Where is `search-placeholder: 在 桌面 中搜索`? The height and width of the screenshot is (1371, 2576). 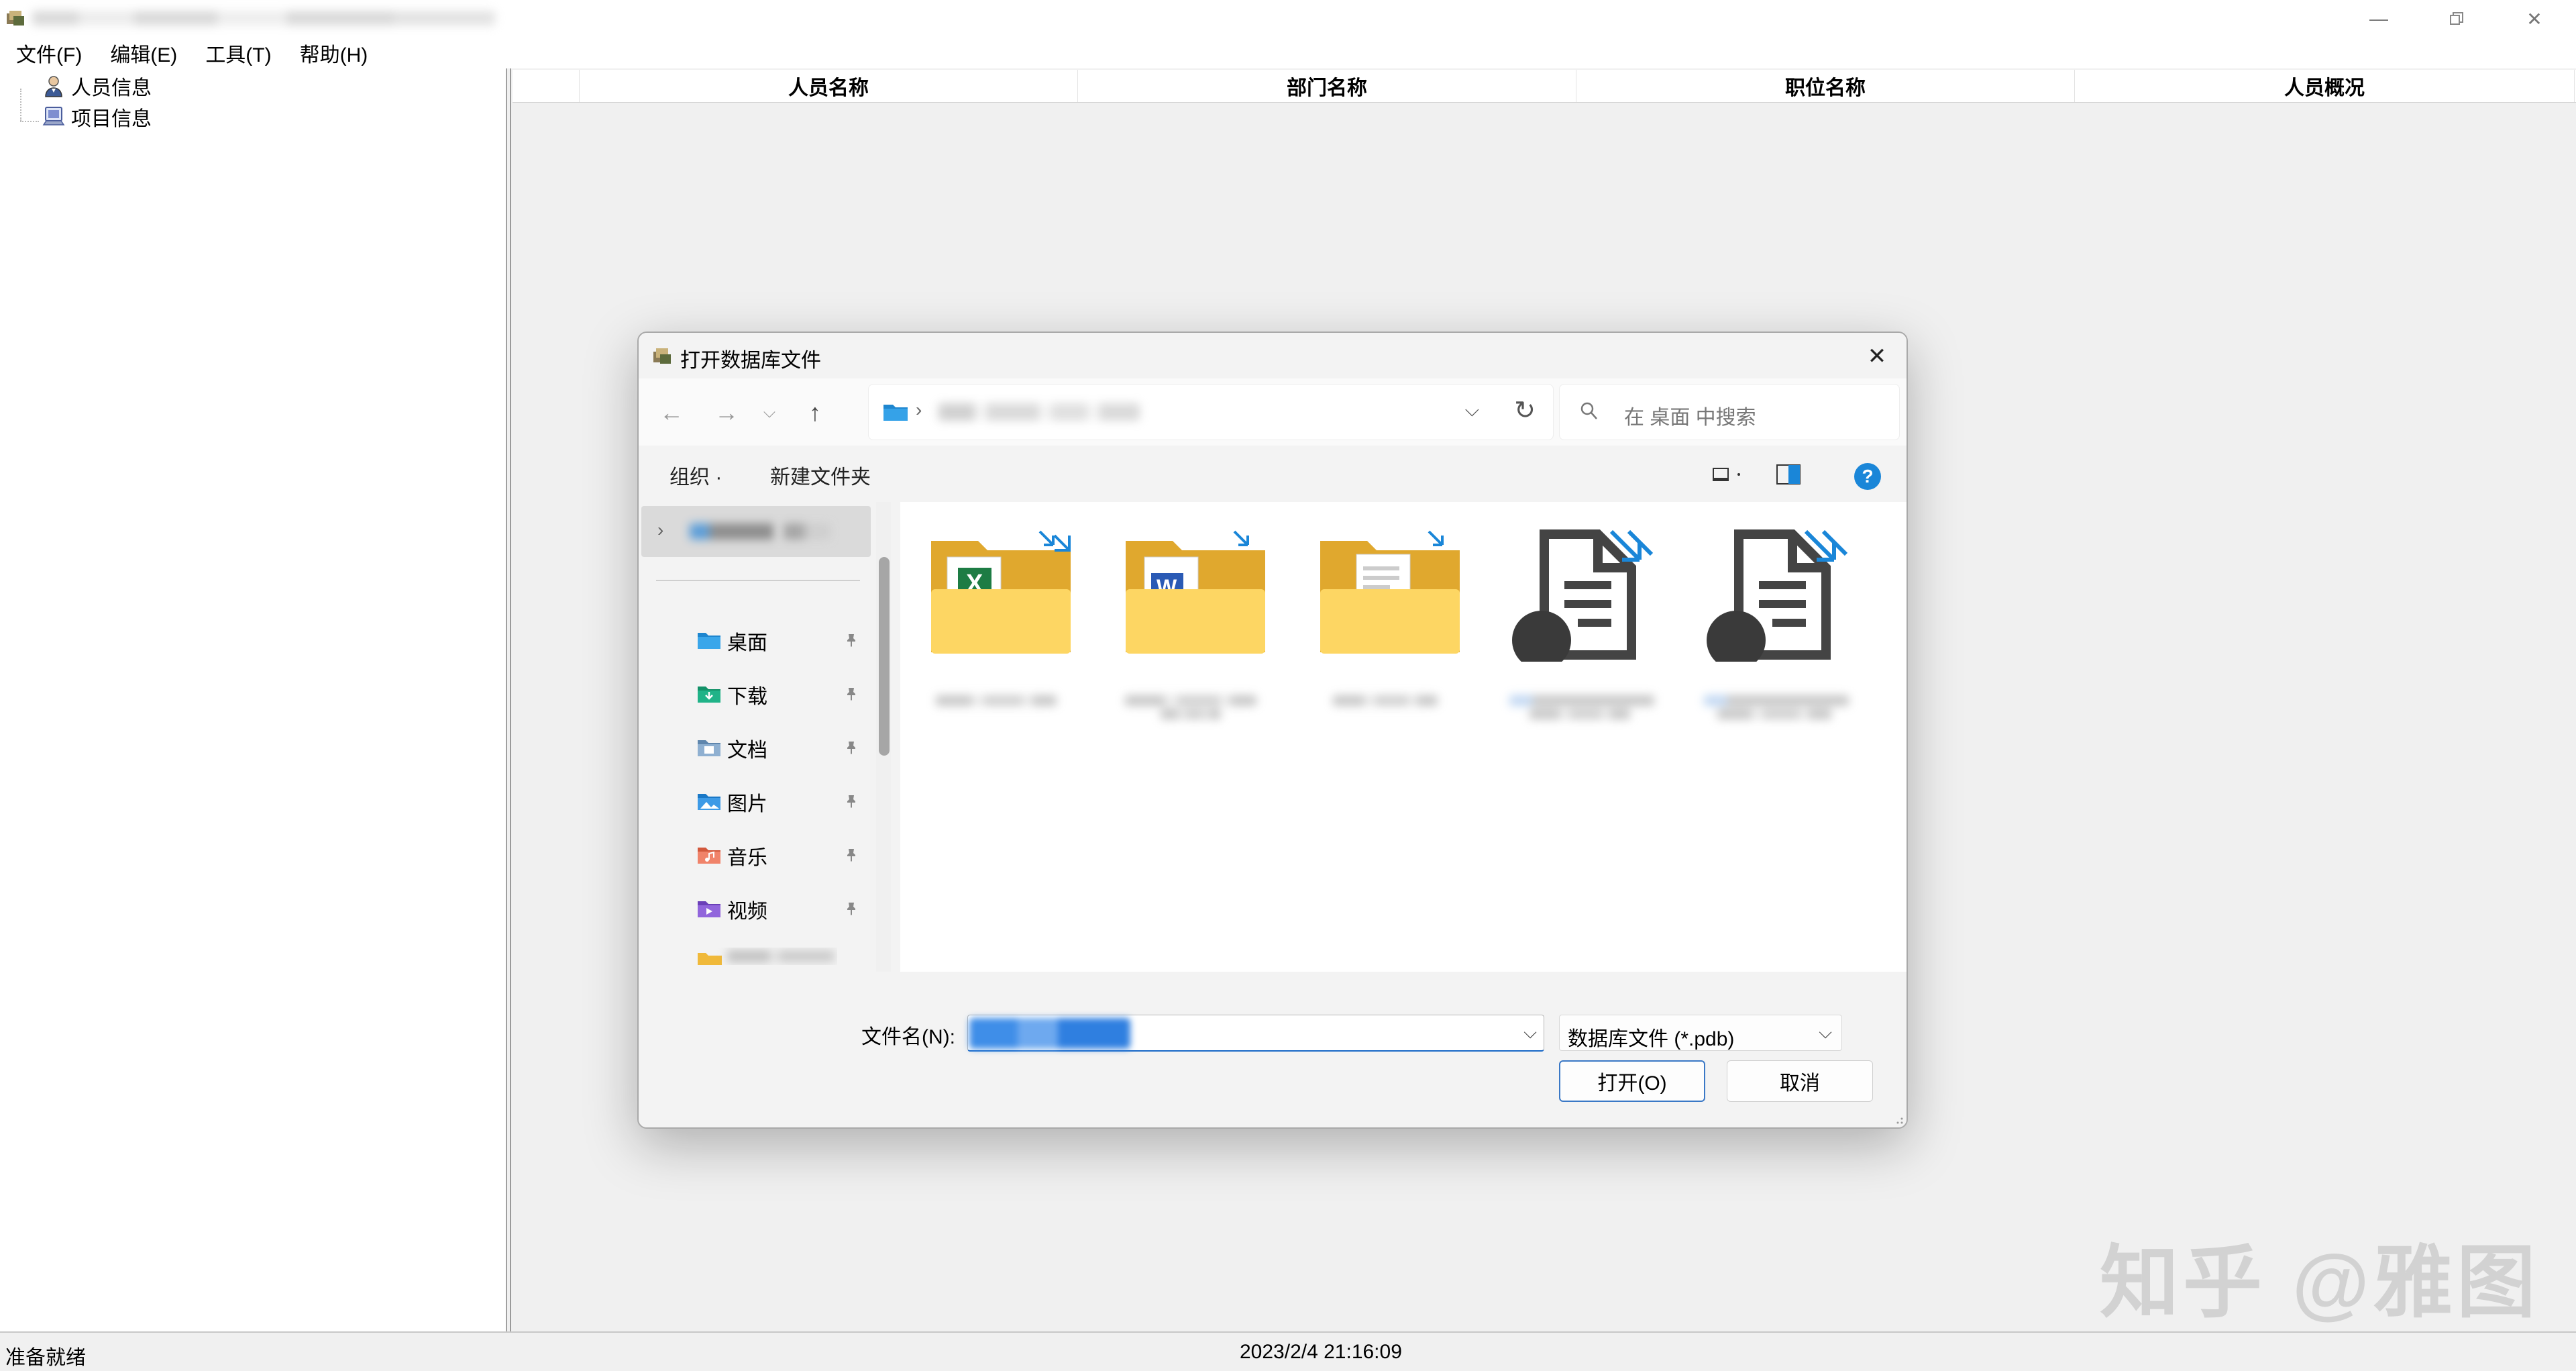
search-placeholder: 在 桌面 中搜索 is located at coordinates (1690, 418).